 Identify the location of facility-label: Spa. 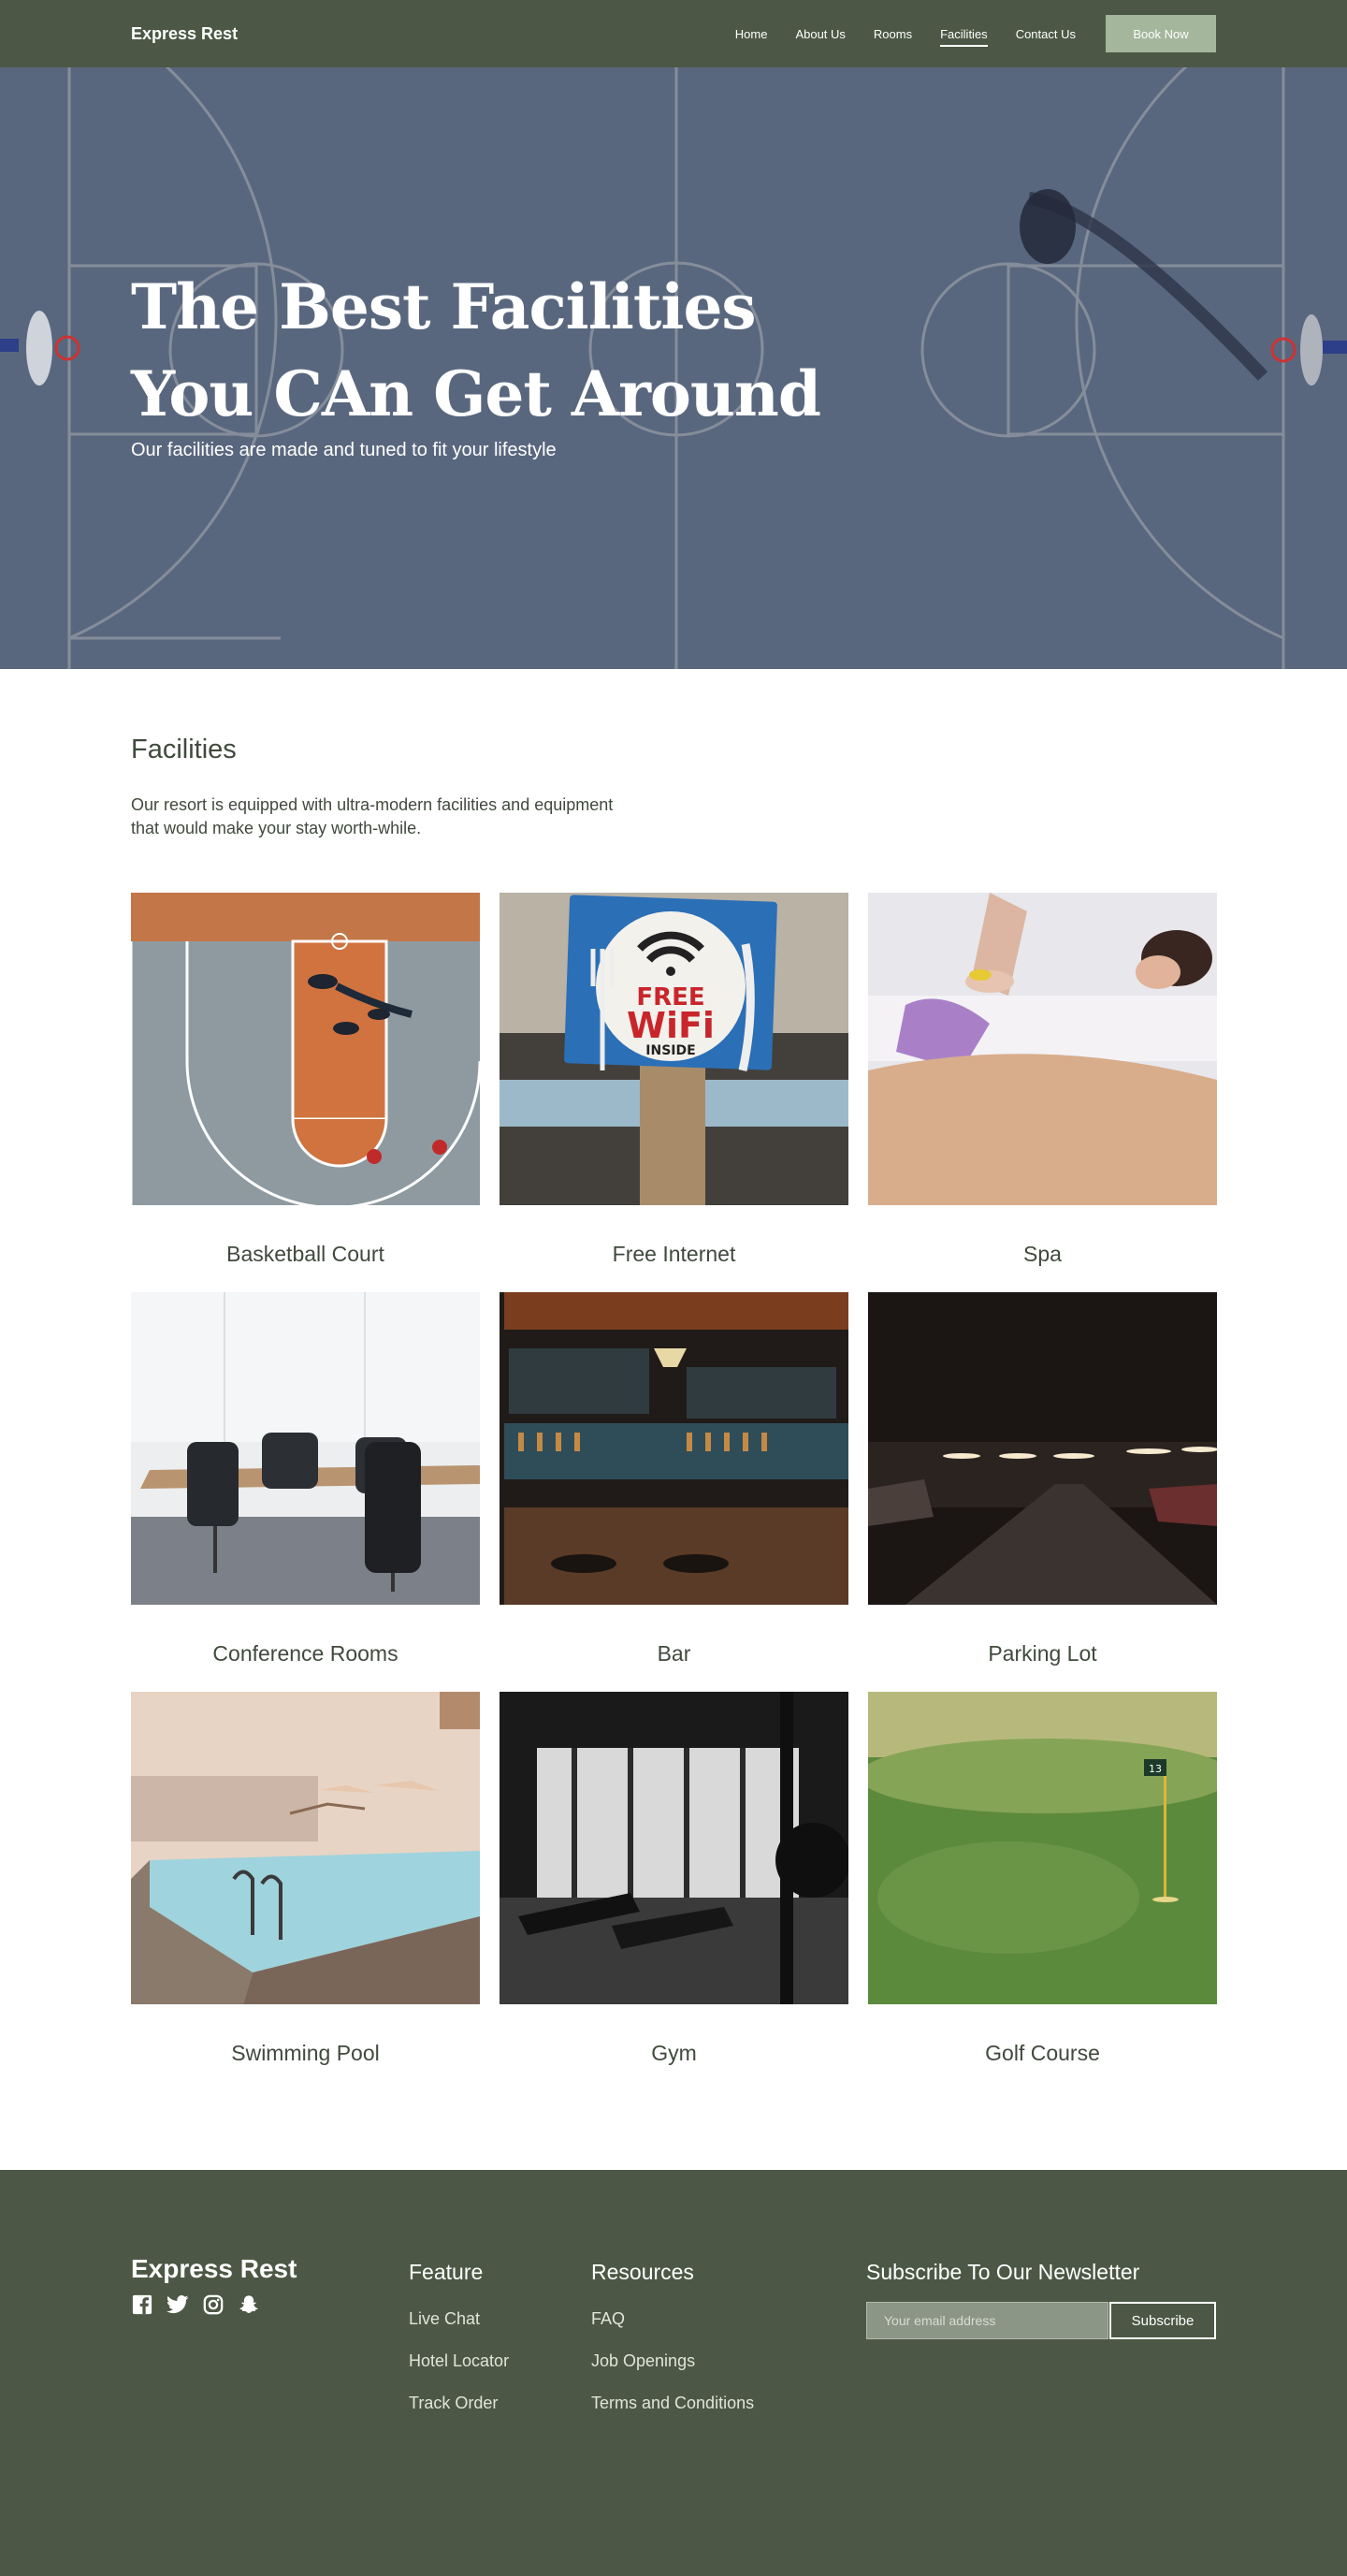
(1043, 1254).